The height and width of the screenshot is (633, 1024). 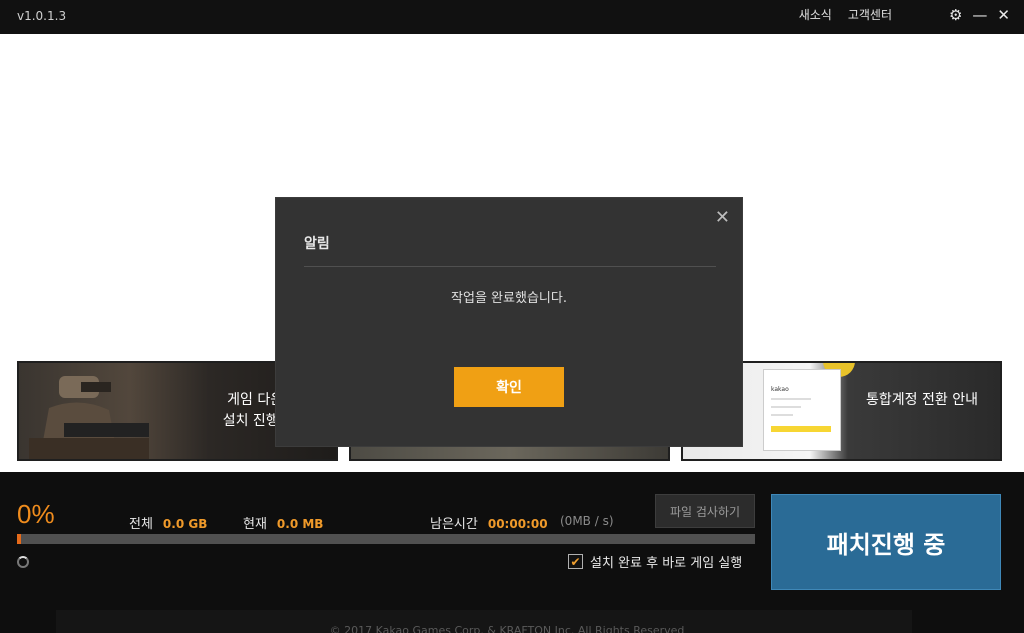 I want to click on remaining-time: 남은시간 00:00:00, so click(x=489, y=522).